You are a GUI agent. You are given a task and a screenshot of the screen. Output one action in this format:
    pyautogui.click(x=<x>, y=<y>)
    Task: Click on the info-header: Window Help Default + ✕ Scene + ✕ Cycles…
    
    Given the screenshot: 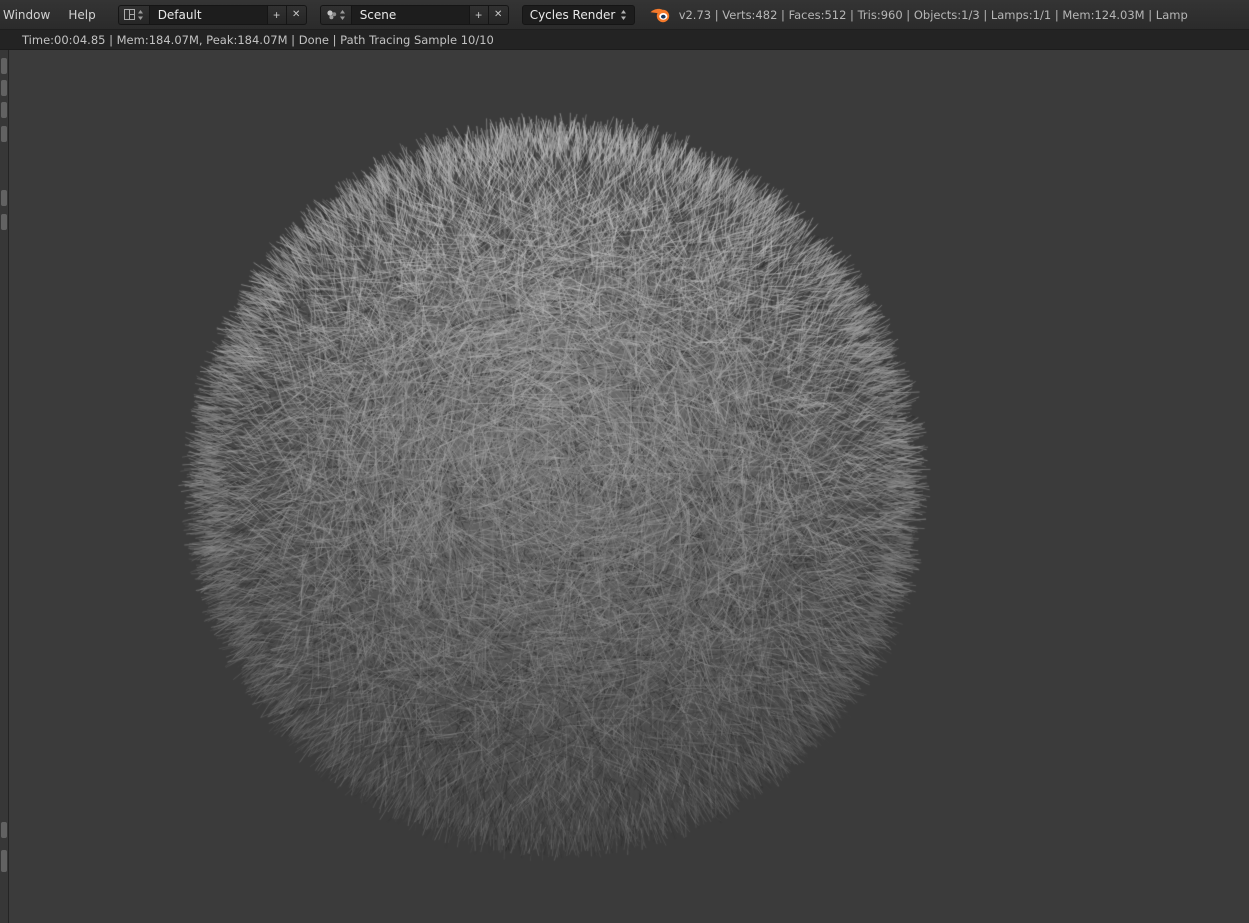 What is the action you would take?
    pyautogui.click(x=624, y=15)
    